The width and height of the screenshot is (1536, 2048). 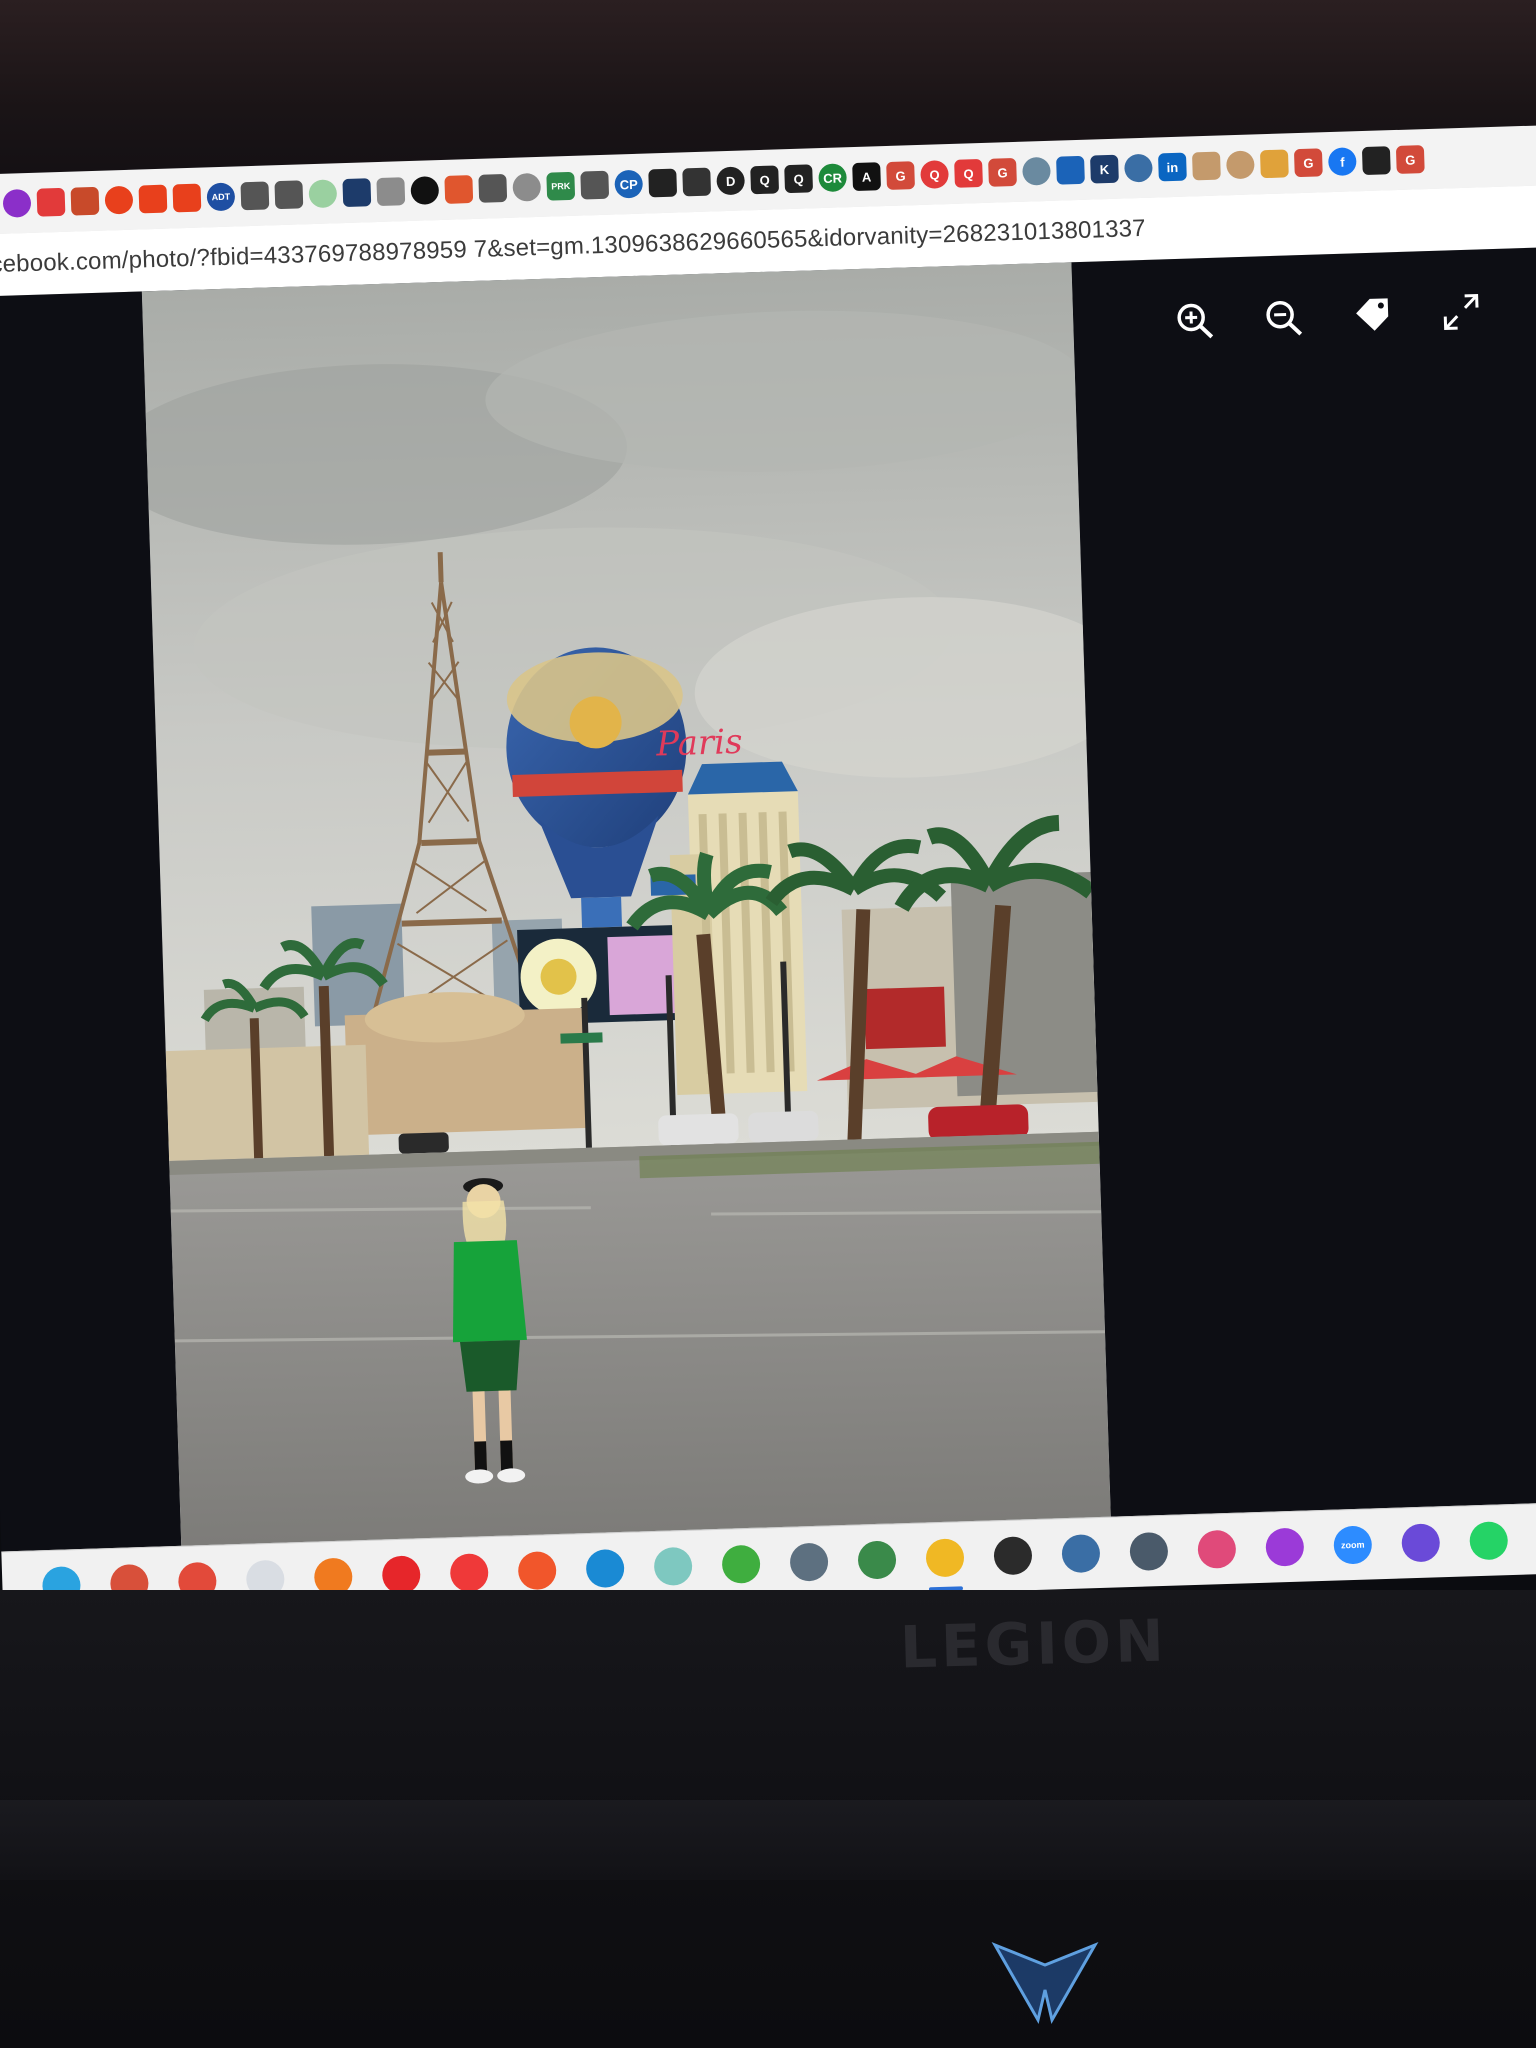 I want to click on tool-icon, so click(x=459, y=189).